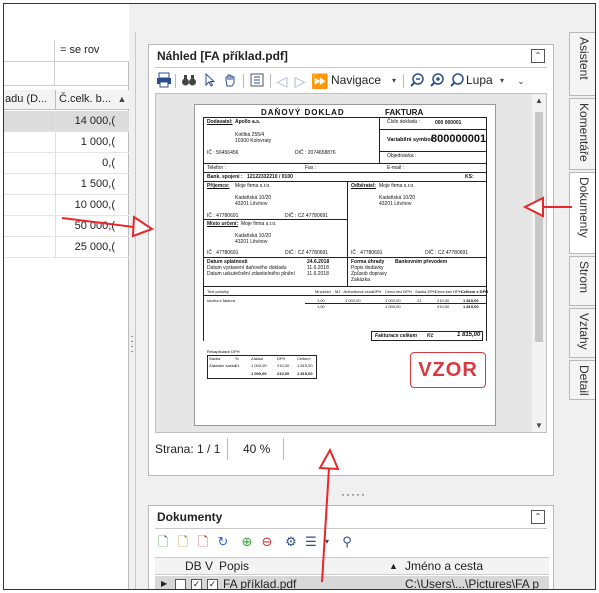 The image size is (599, 593). What do you see at coordinates (188, 449) in the screenshot?
I see `page-indicator: Strana: 1 / 1` at bounding box center [188, 449].